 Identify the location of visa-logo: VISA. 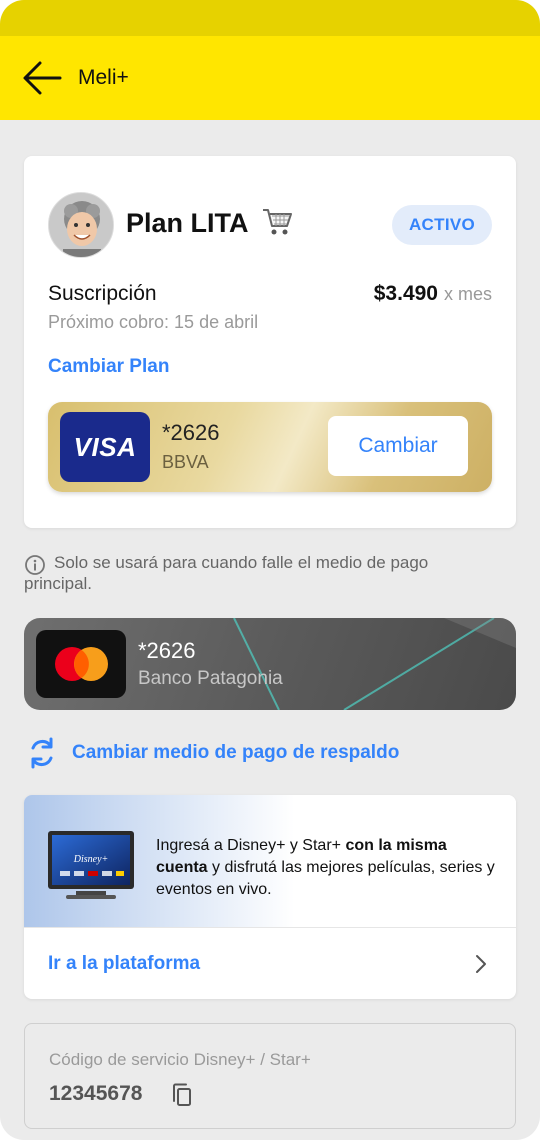
(105, 447).